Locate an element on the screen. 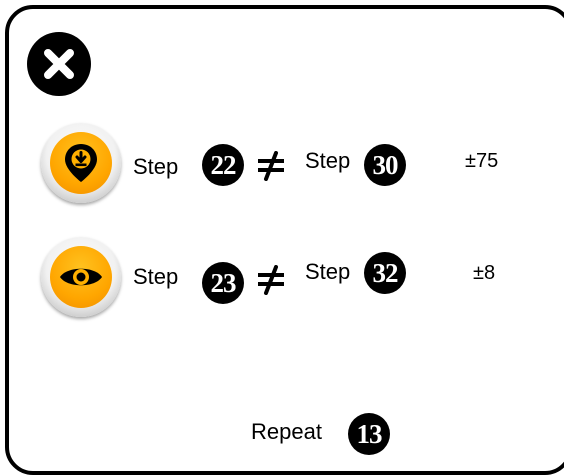  step-number: 22 is located at coordinates (223, 165).